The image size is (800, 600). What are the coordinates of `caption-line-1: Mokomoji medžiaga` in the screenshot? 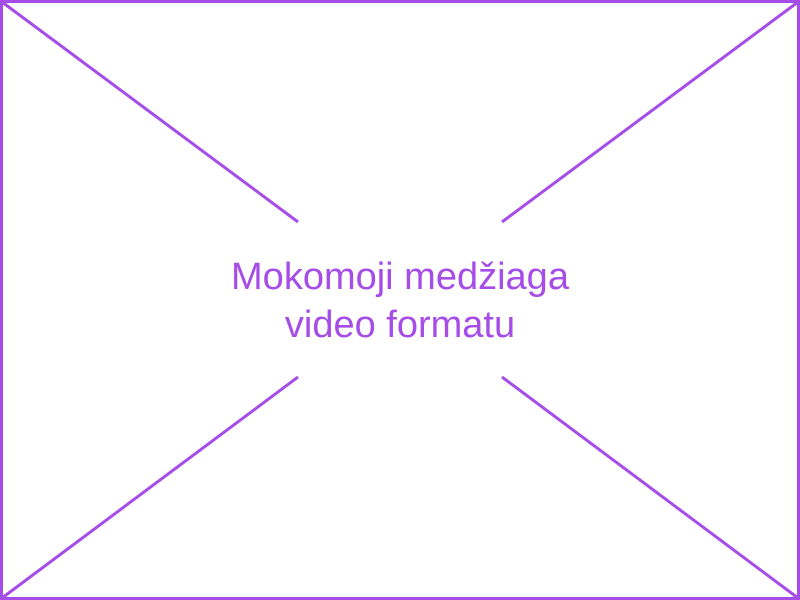 It's located at (400, 277).